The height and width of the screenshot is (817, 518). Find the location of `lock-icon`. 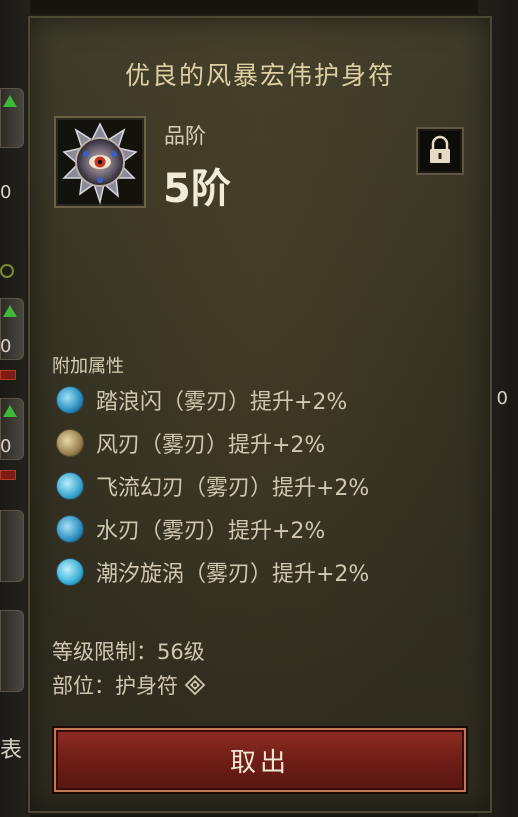

lock-icon is located at coordinates (440, 149).